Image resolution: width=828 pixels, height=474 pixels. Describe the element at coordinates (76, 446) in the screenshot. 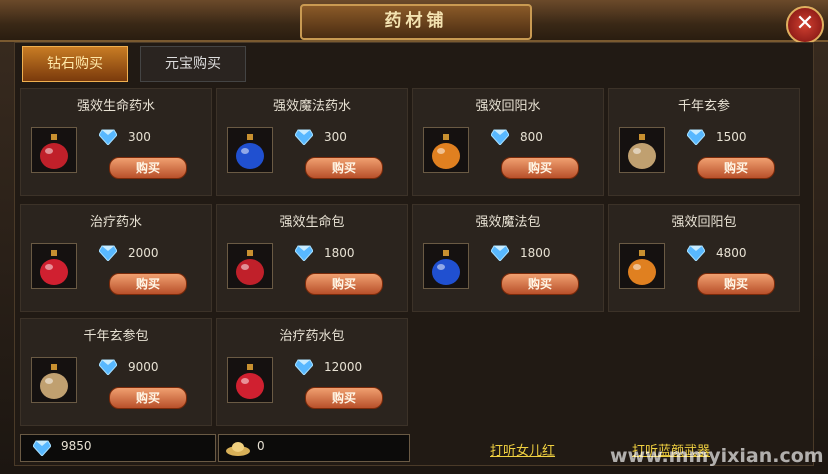

I see `diamond-count: 9850` at that location.